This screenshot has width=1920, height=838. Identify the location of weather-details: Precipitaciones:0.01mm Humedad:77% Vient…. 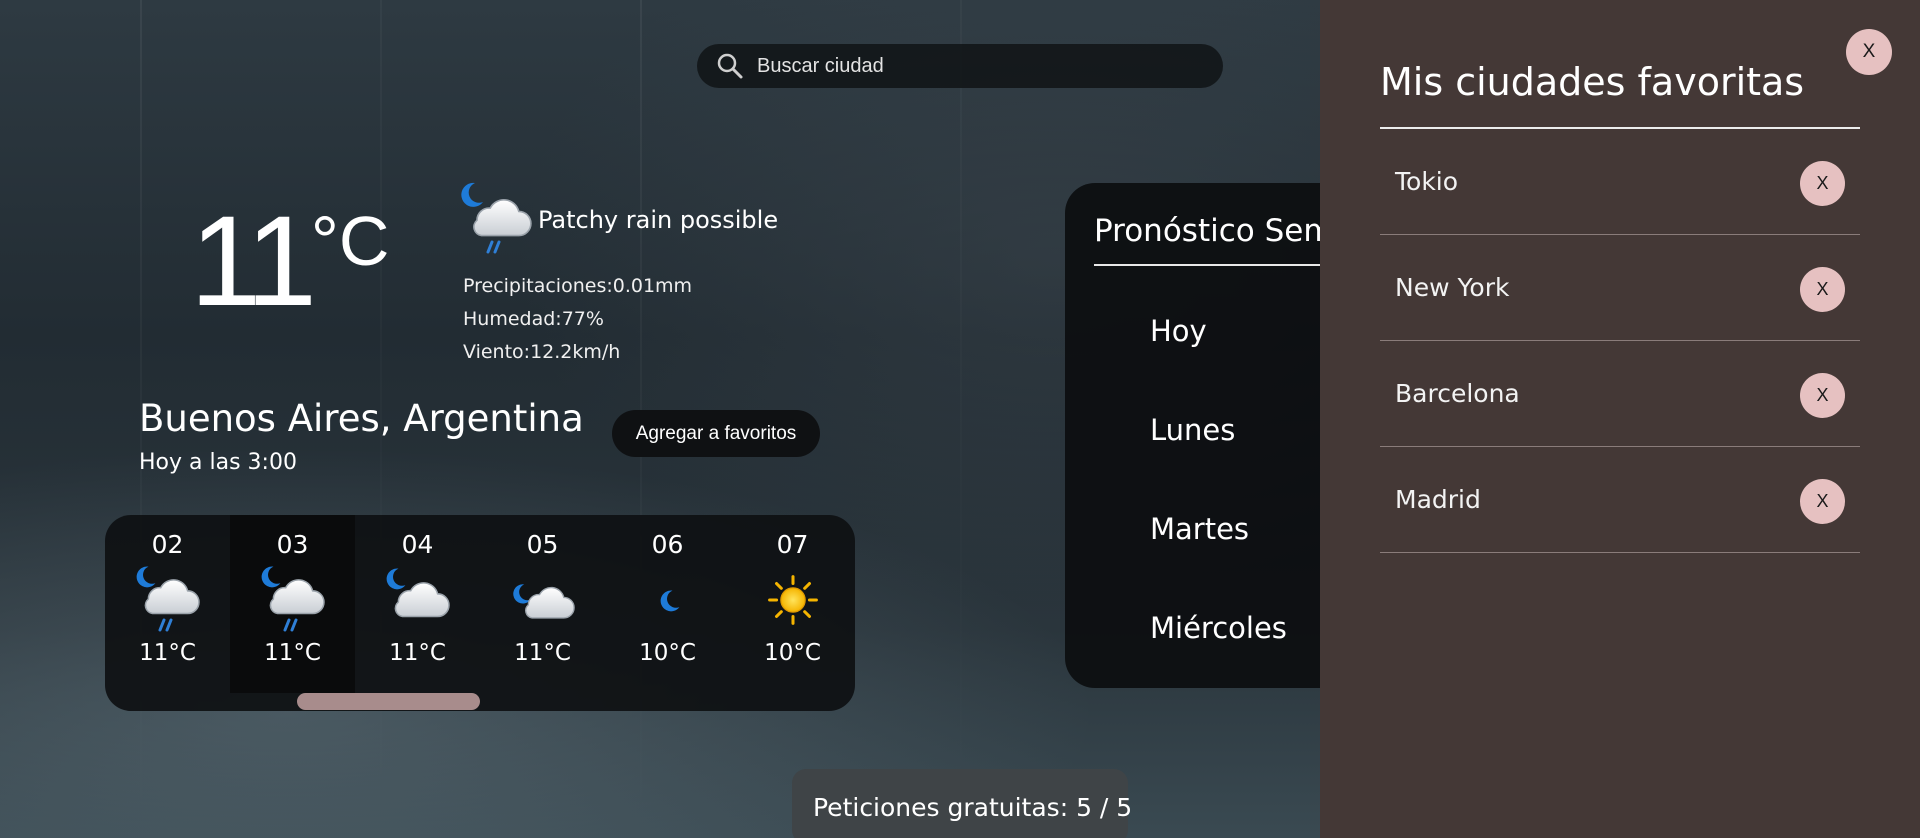
(577, 319).